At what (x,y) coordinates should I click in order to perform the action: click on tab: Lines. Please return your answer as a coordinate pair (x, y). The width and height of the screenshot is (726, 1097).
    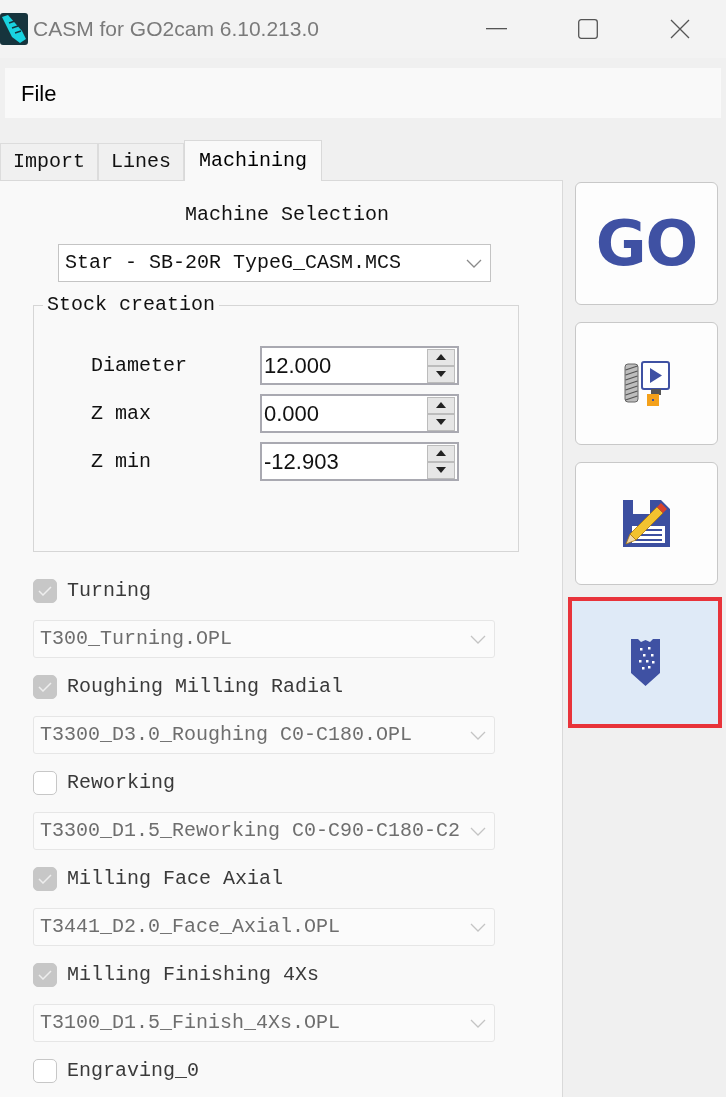
    Looking at the image, I should click on (141, 161).